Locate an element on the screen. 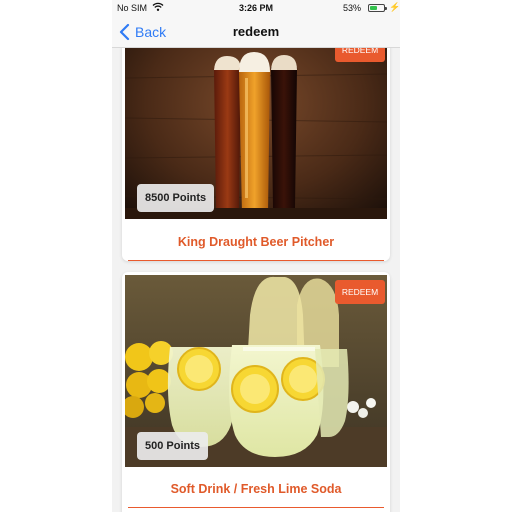  points-badge: 8500 Points is located at coordinates (176, 198).